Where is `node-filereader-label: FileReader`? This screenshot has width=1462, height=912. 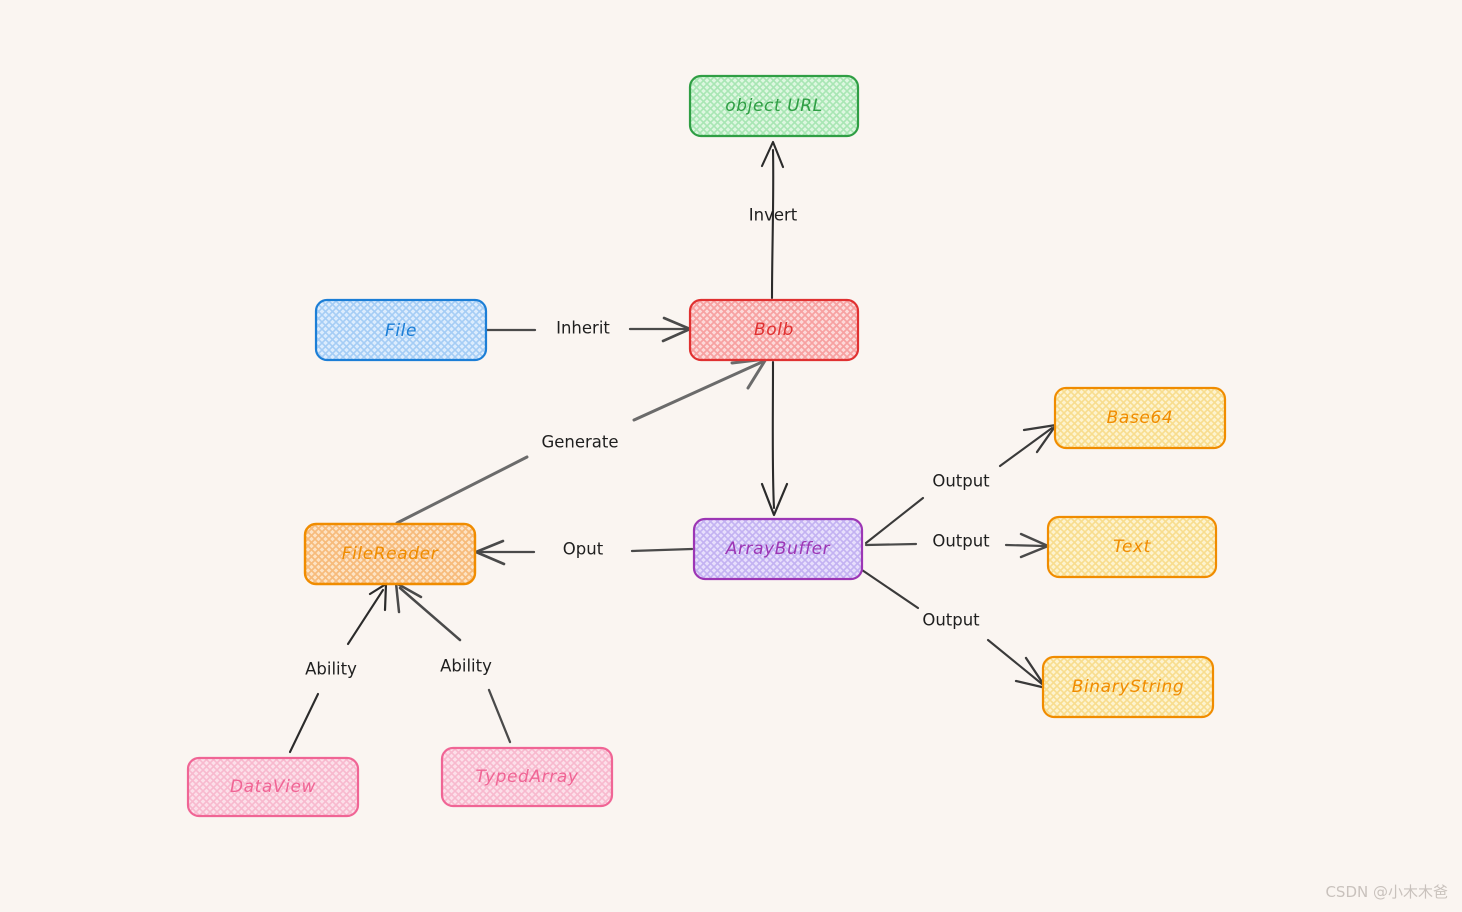 node-filereader-label: FileReader is located at coordinates (390, 554).